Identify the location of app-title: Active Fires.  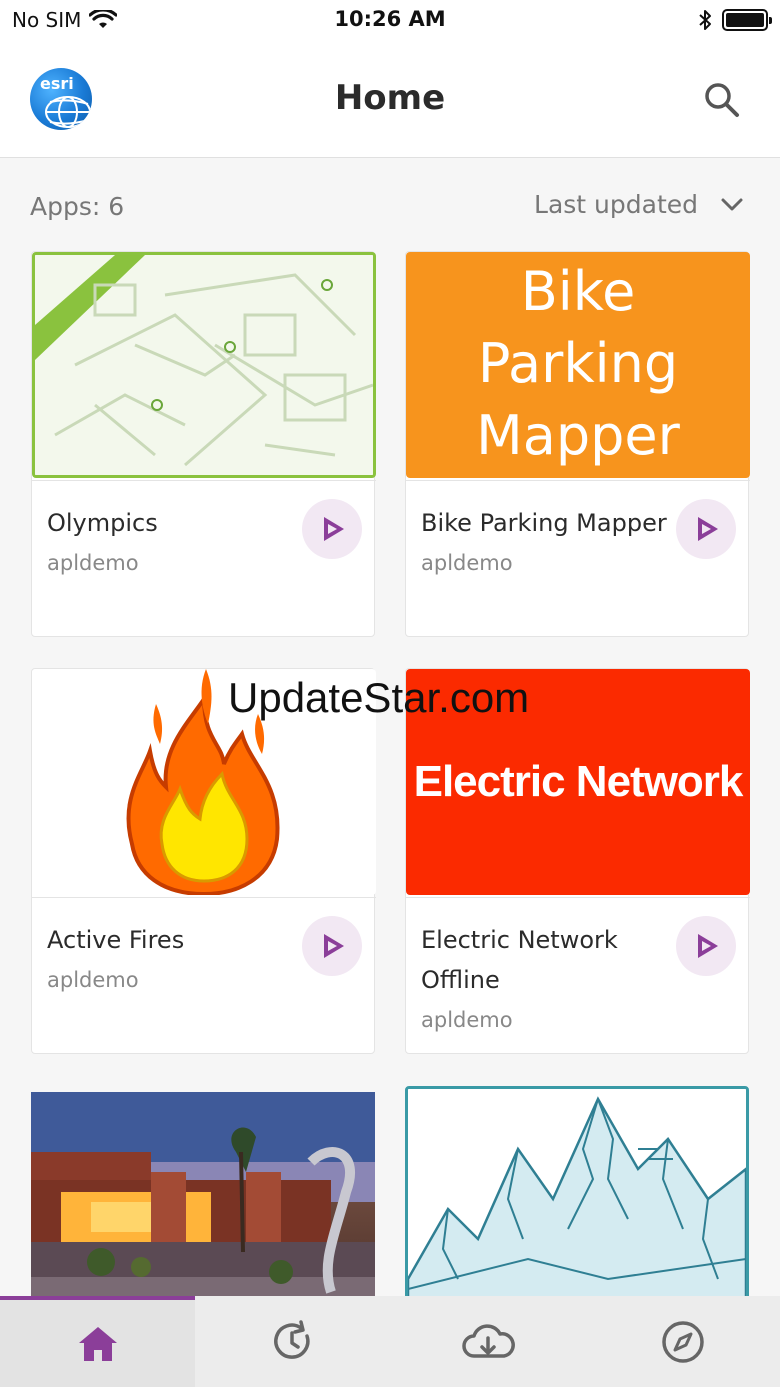
(116, 940).